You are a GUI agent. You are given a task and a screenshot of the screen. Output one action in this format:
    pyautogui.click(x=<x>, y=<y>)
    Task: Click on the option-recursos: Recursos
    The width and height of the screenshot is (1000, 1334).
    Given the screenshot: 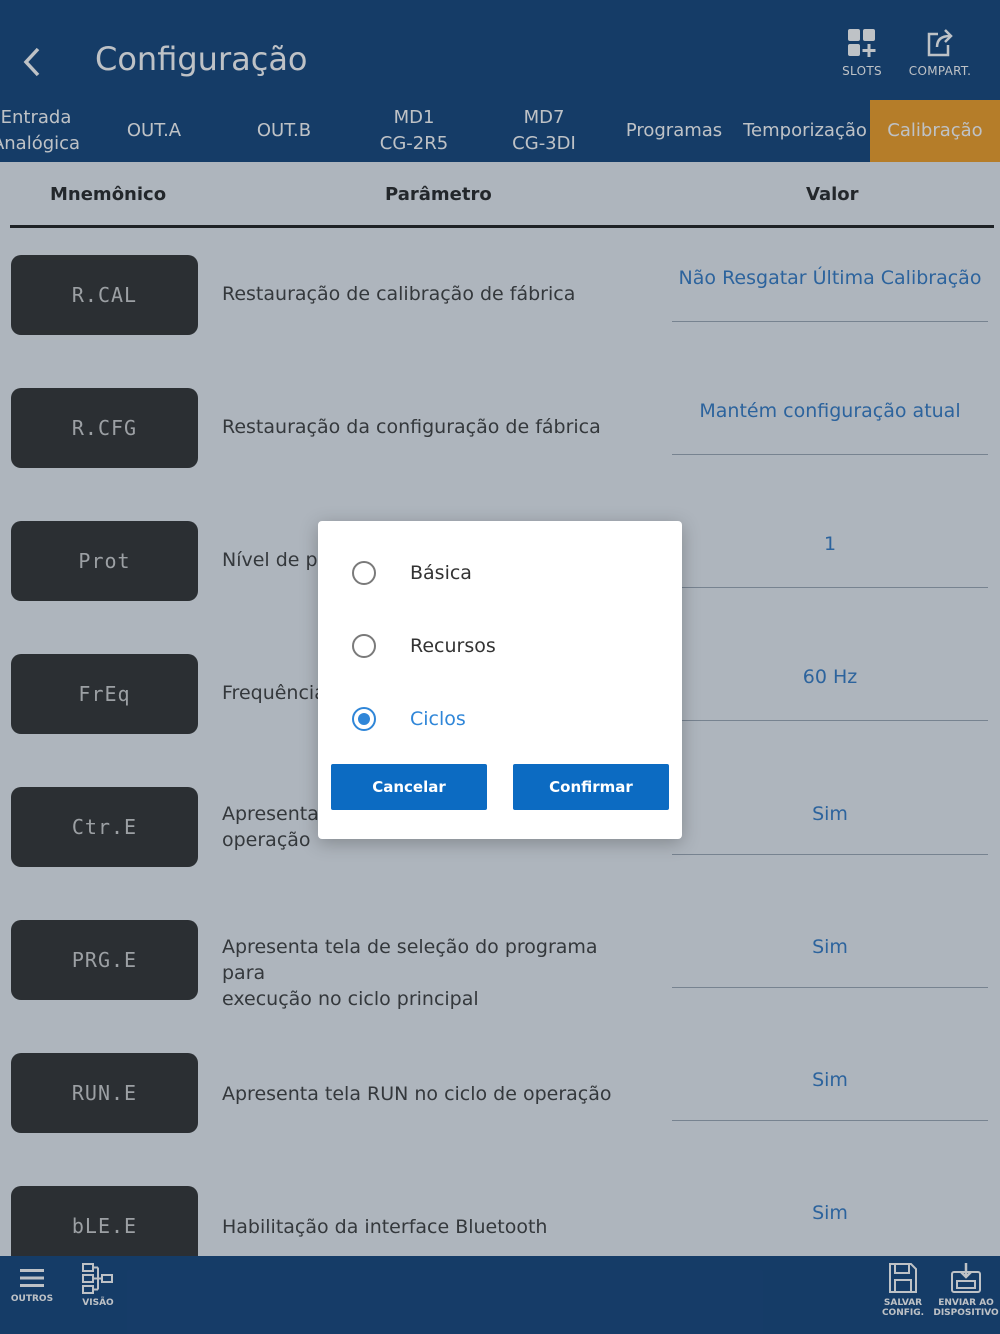 What is the action you would take?
    pyautogui.click(x=502, y=646)
    